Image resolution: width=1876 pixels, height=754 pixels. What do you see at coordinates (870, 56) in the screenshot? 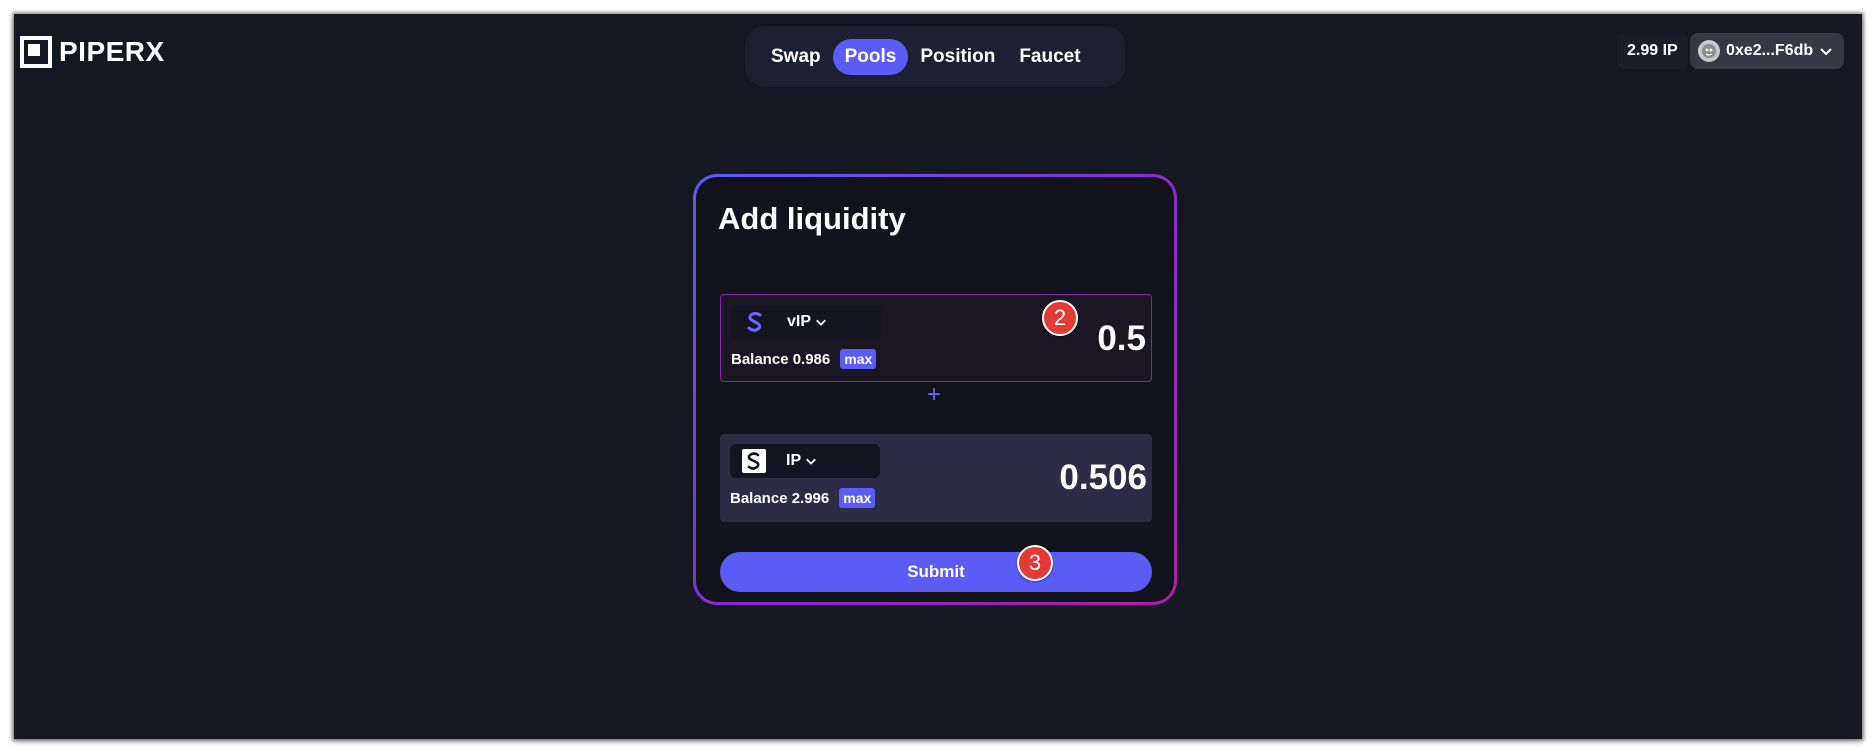
I see `nav-pools: Pools` at bounding box center [870, 56].